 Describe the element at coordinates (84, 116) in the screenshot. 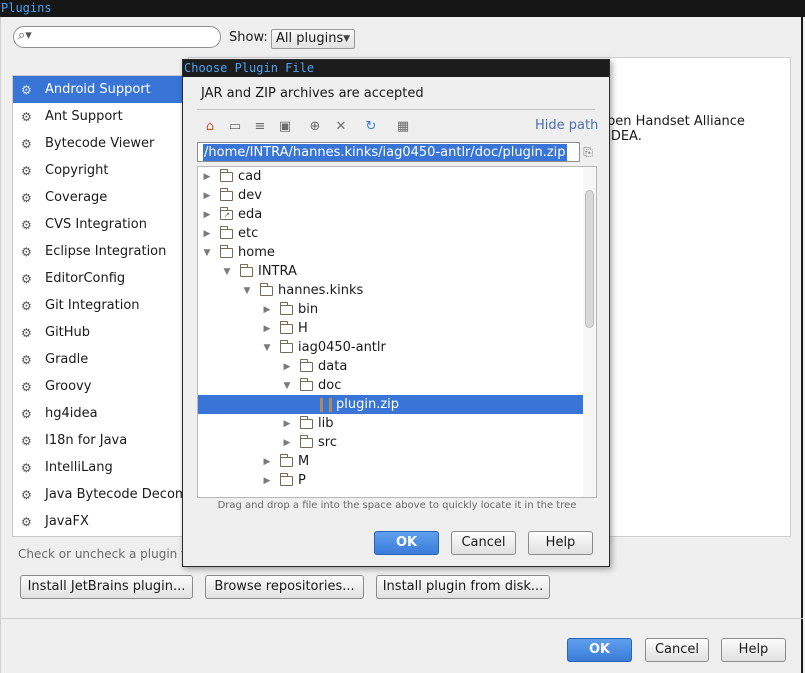

I see `plugin-name: Ant Support` at that location.